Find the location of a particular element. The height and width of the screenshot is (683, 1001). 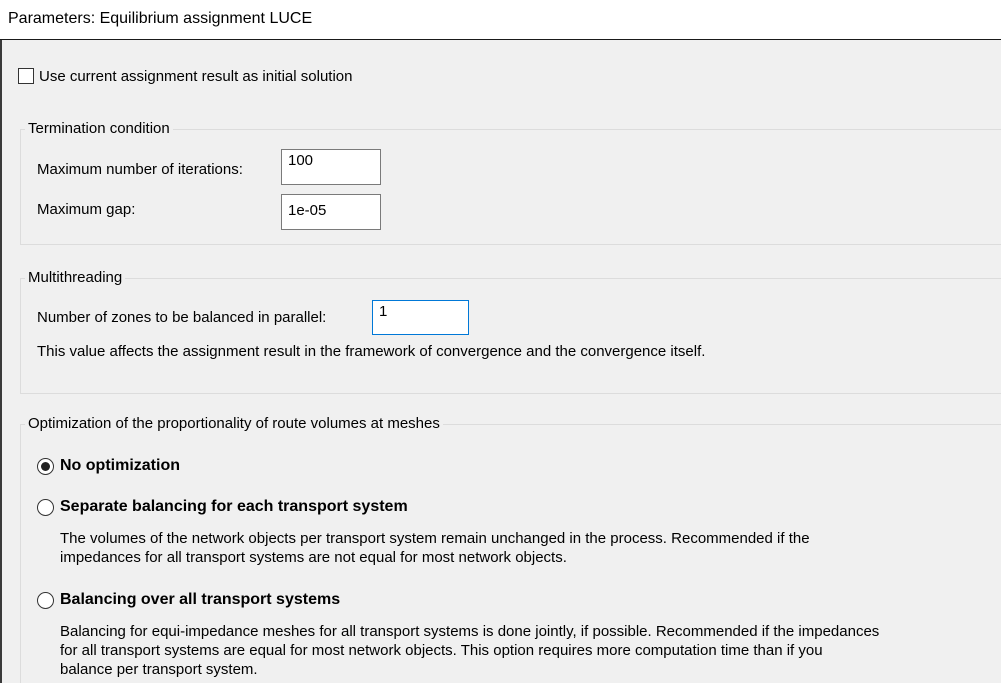

max-gap-value: 1e-05 is located at coordinates (307, 210).